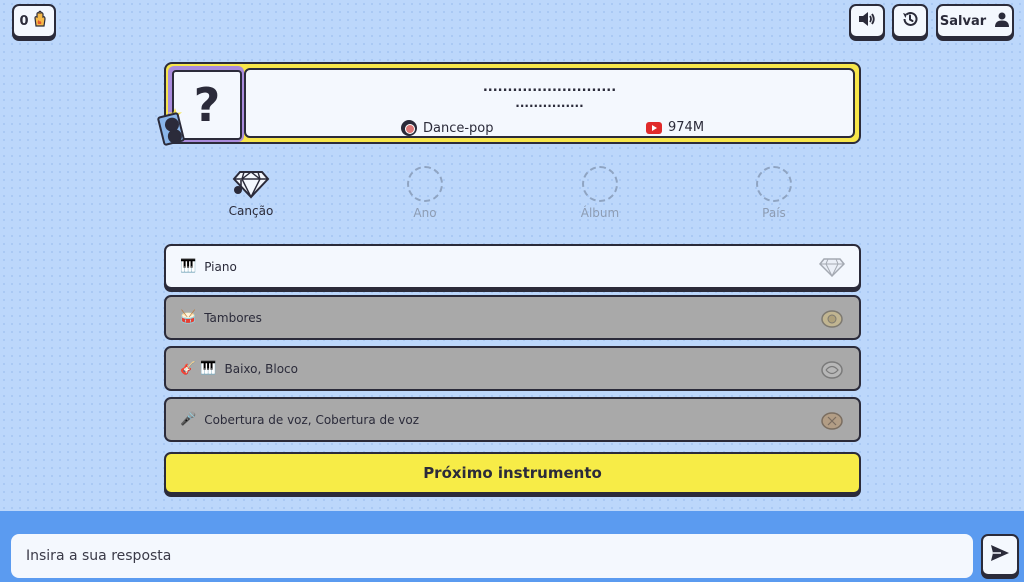 This screenshot has width=1024, height=582. What do you see at coordinates (686, 127) in the screenshot?
I see `views-label: 974M` at bounding box center [686, 127].